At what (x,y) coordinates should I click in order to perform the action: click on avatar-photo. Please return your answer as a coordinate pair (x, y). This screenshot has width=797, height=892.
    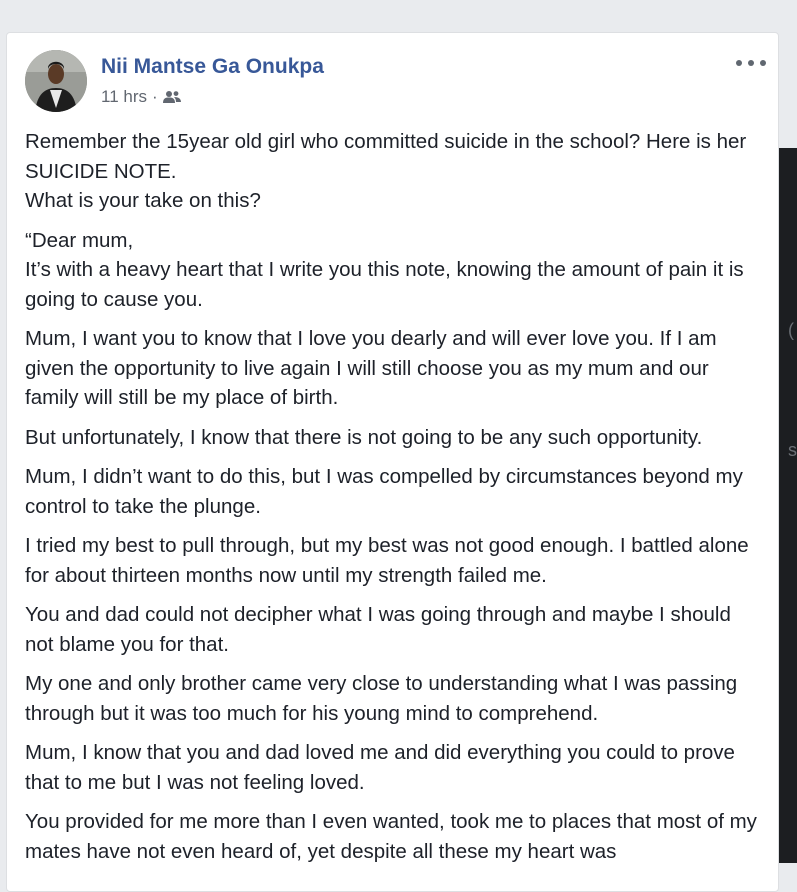
    Looking at the image, I should click on (56, 81).